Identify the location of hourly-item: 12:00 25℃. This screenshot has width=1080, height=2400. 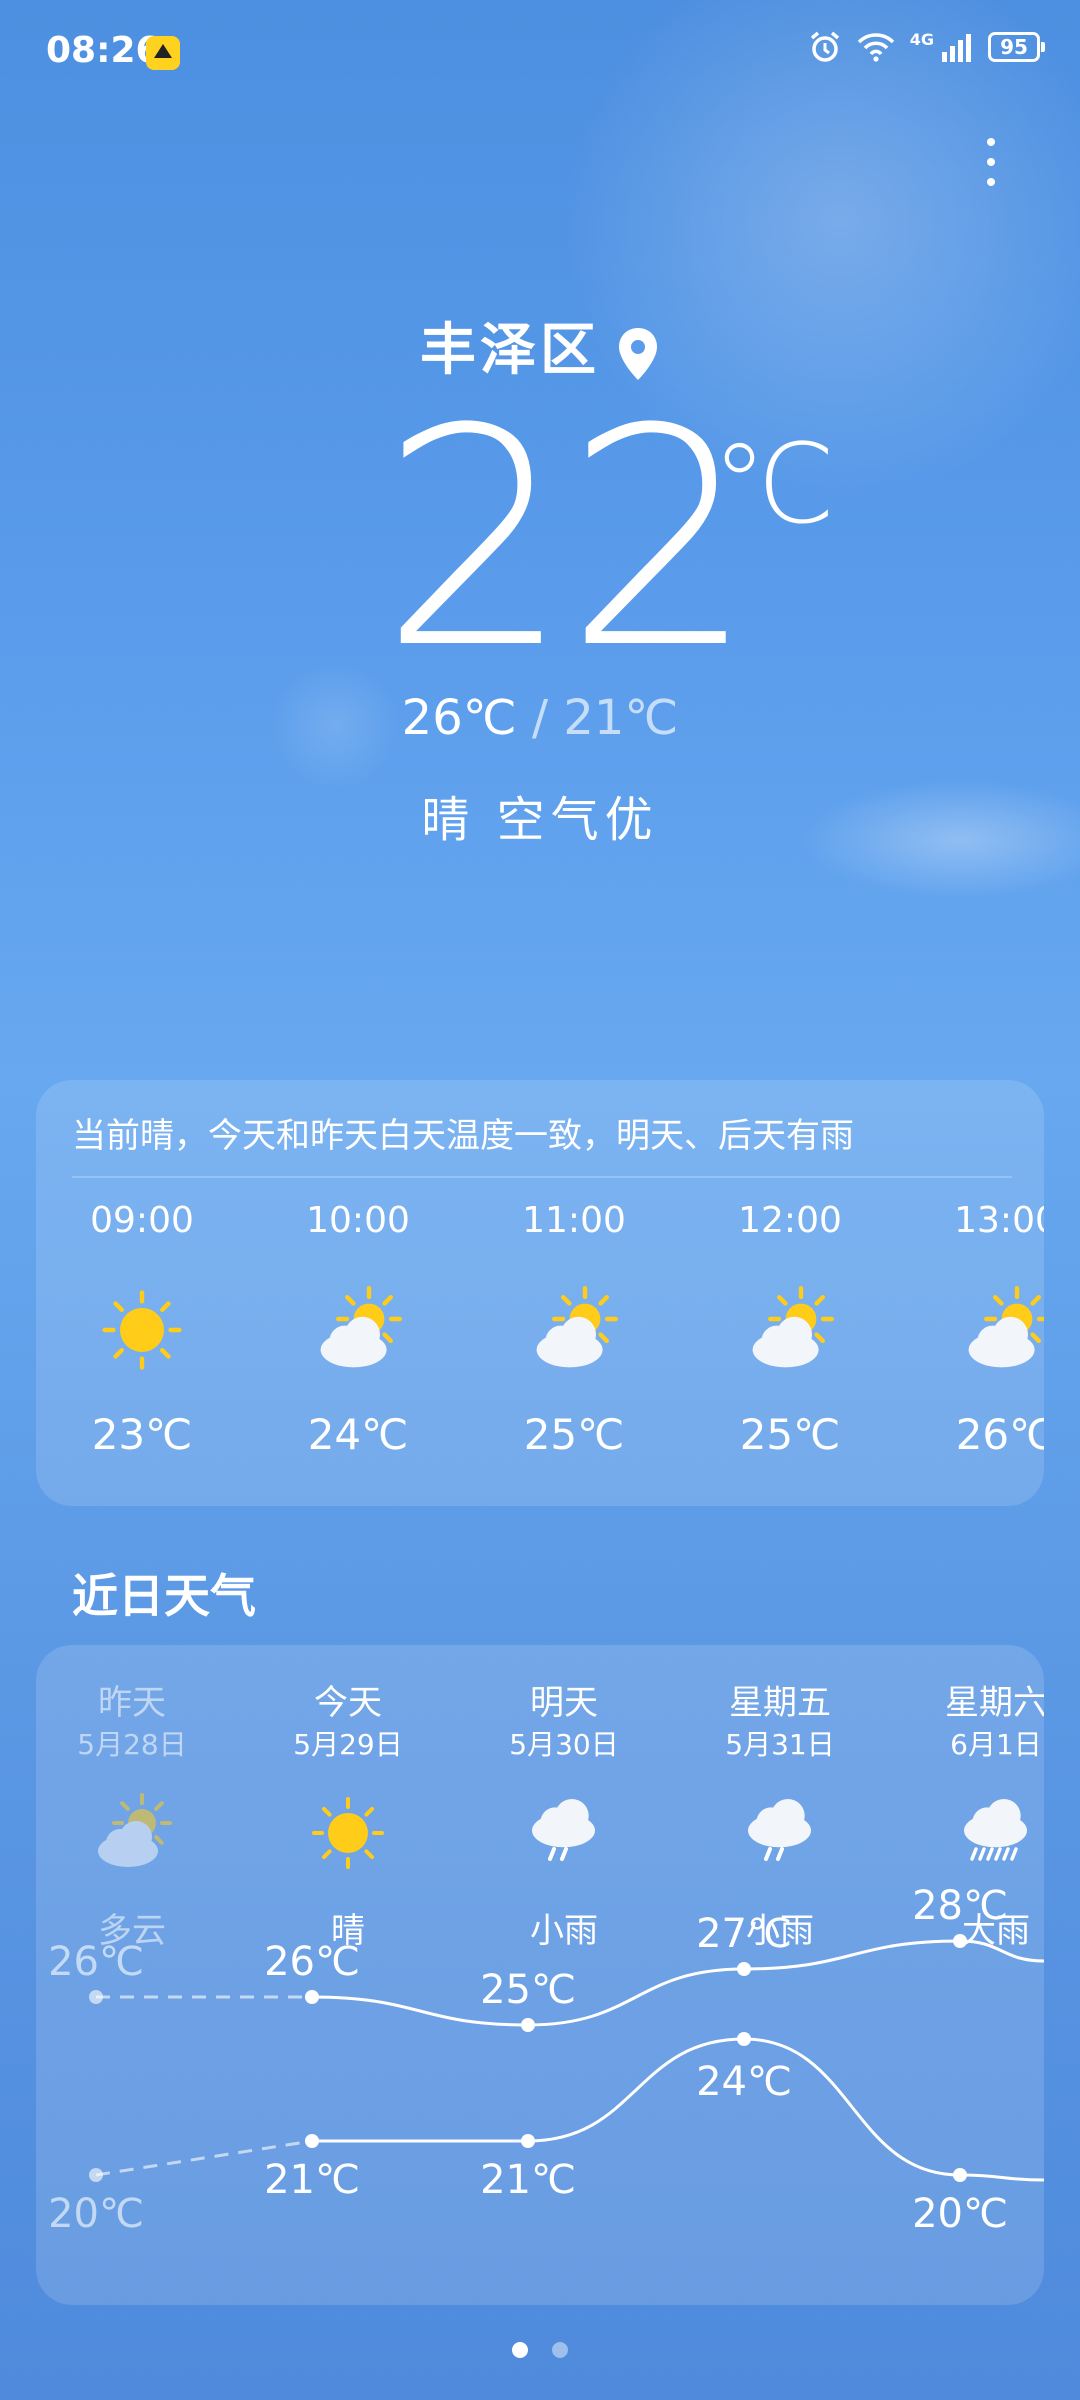
(790, 1329).